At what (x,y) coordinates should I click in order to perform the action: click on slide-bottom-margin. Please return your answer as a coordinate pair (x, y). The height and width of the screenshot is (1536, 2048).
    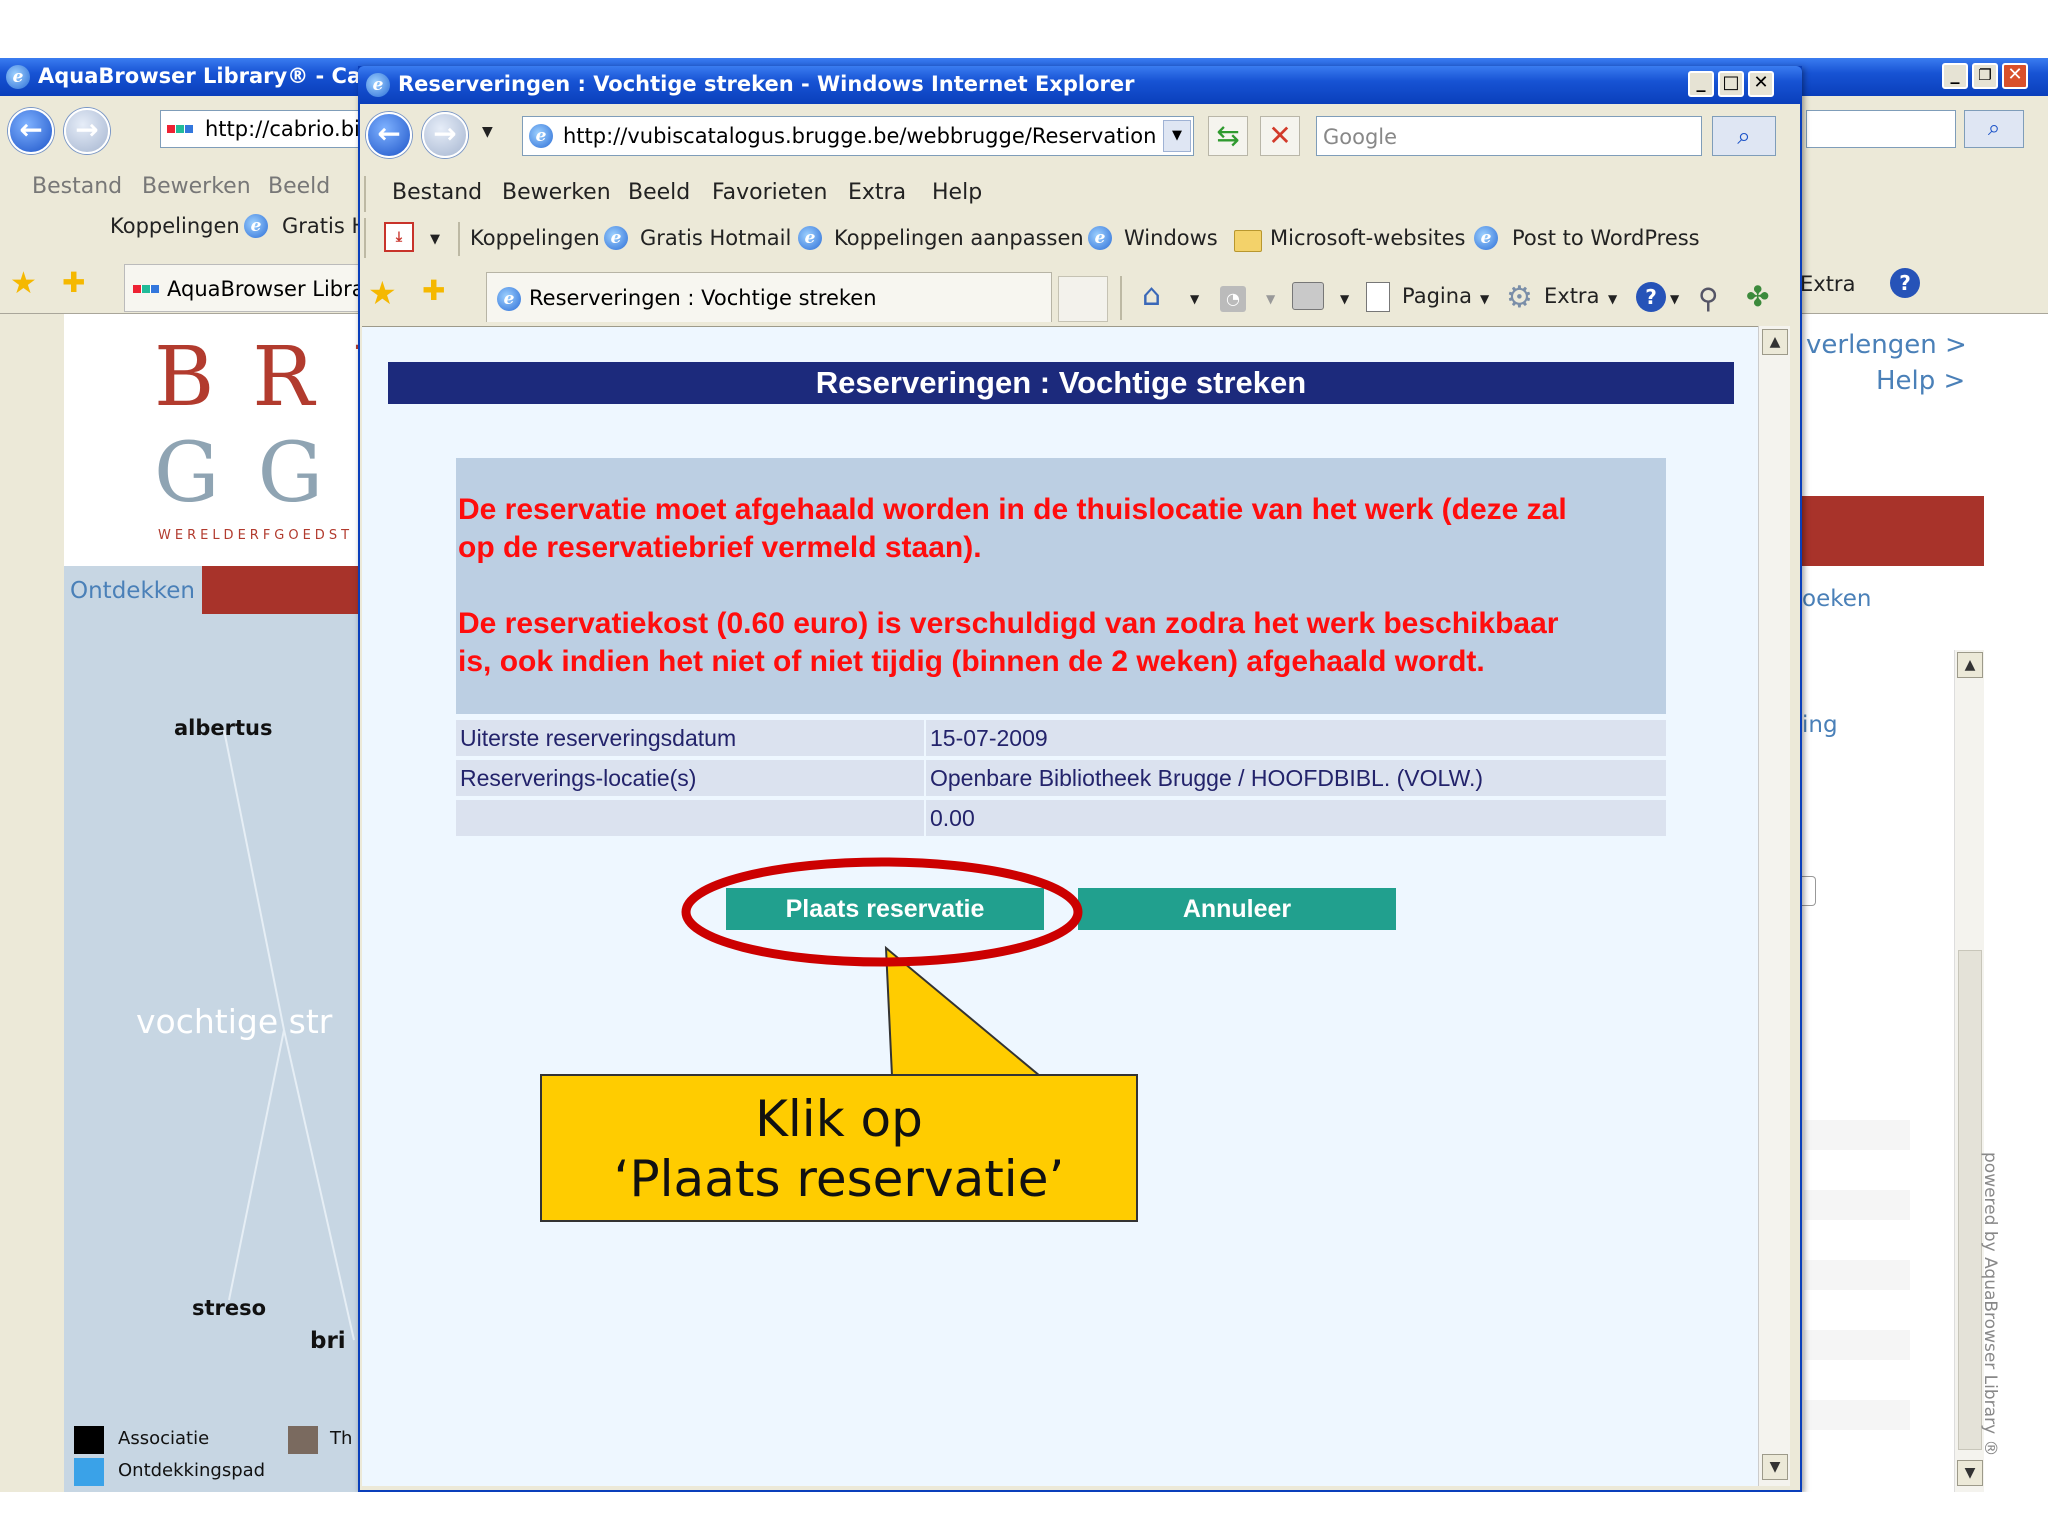
    Looking at the image, I should click on (1024, 1514).